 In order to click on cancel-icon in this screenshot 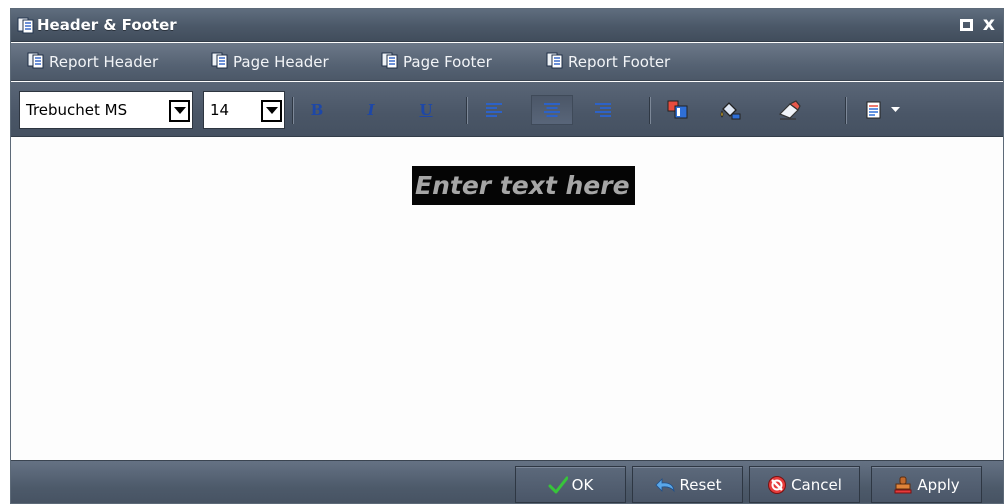, I will do `click(777, 485)`.